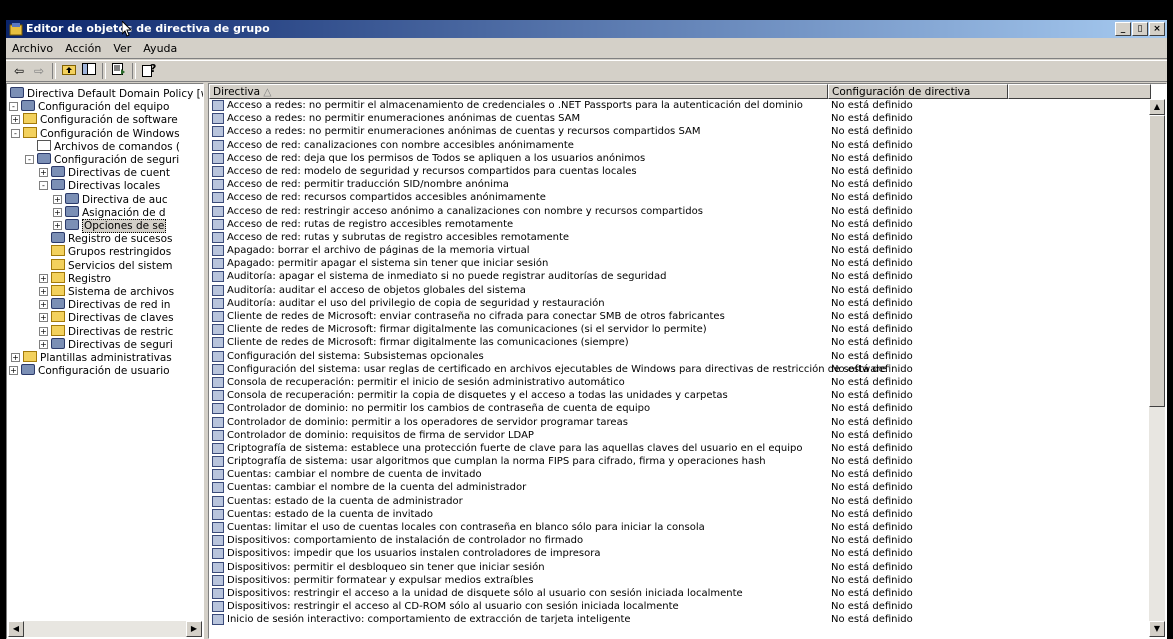 Image resolution: width=1173 pixels, height=639 pixels. What do you see at coordinates (16, 629) in the screenshot?
I see `scroll-left-icon: ◀` at bounding box center [16, 629].